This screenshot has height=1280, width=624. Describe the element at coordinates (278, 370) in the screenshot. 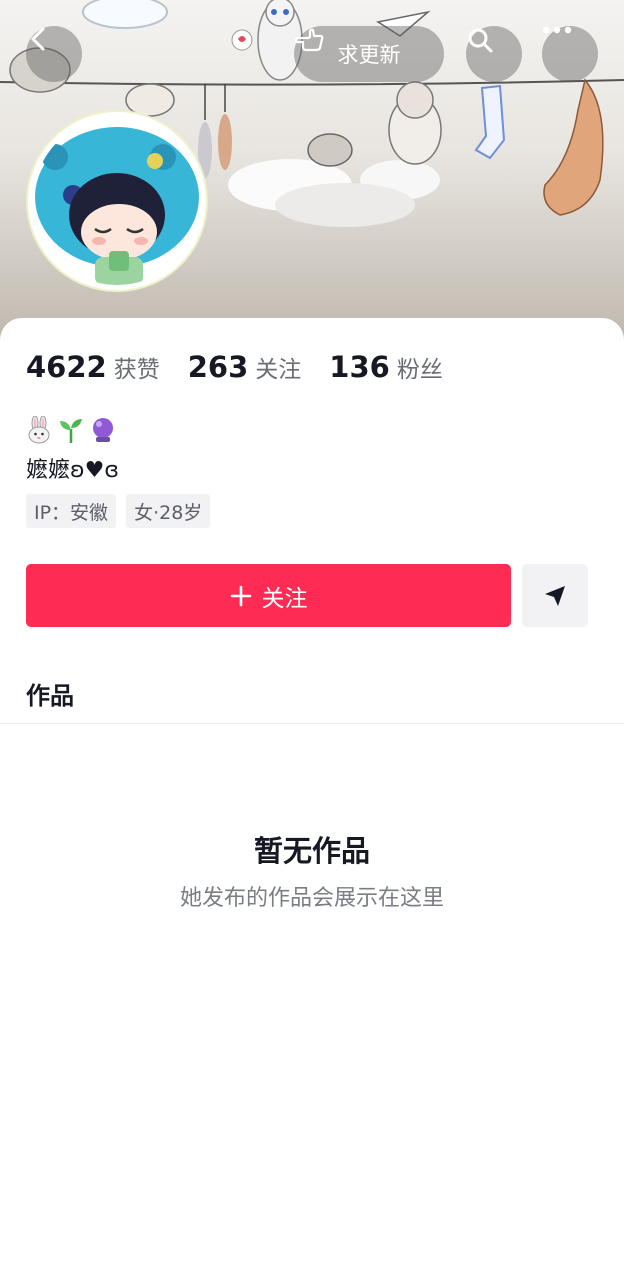

I see `stat-following-label: 关注` at that location.